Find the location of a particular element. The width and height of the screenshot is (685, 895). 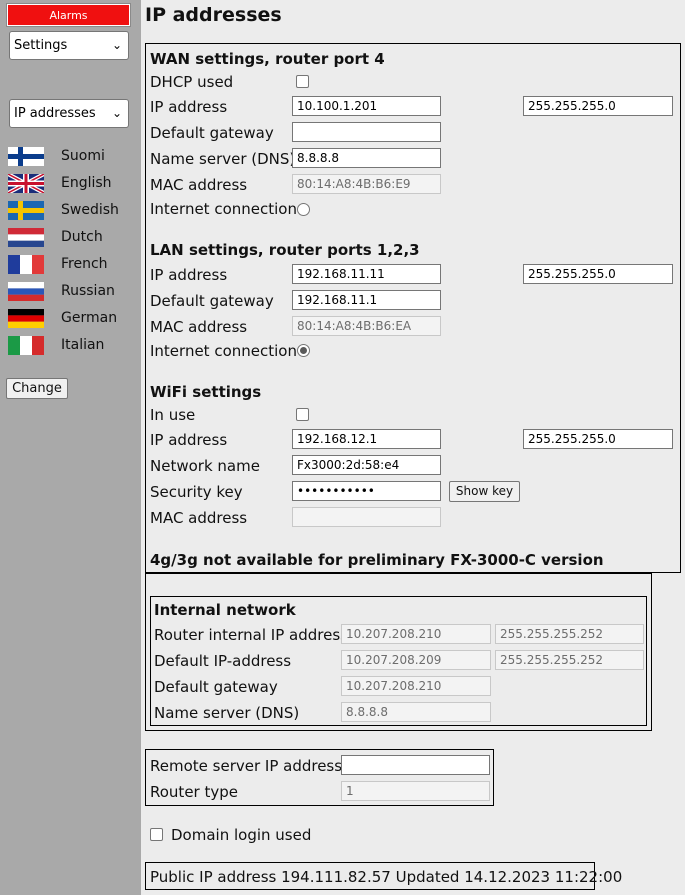

dhcp-label: DHCP used is located at coordinates (192, 82).